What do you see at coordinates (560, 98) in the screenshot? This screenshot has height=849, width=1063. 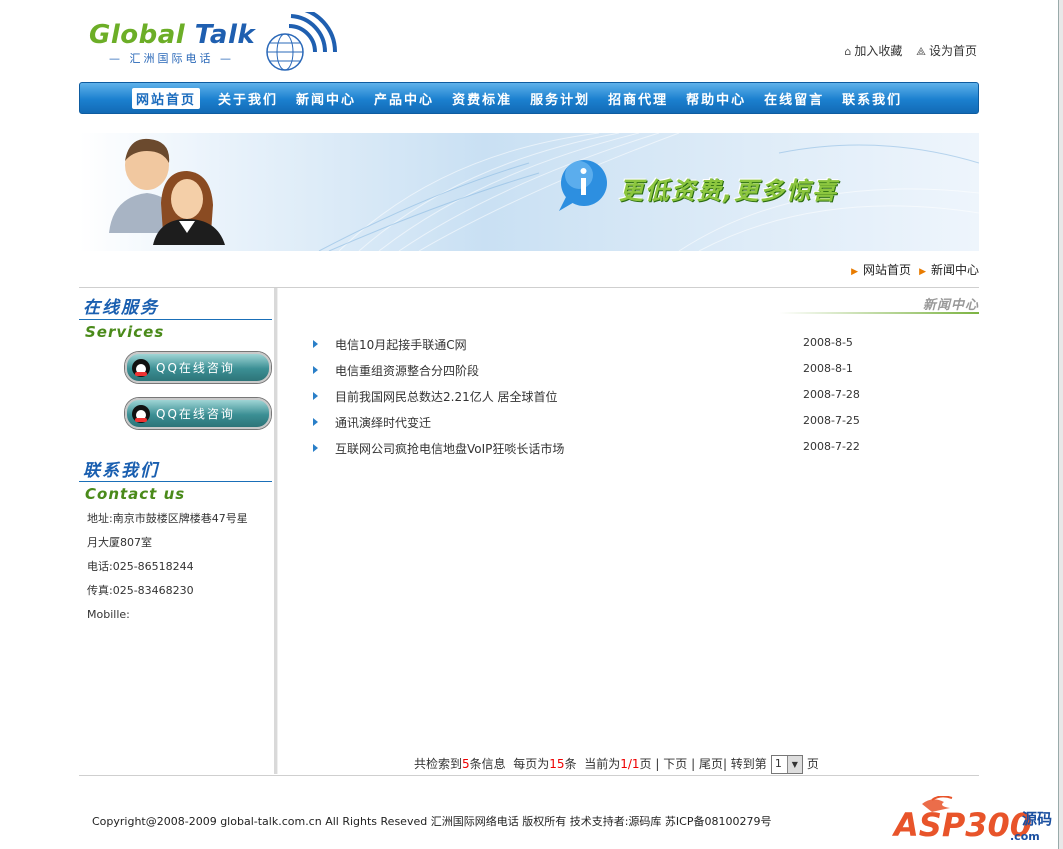 I see `nav-item-service-plans: 服务计划` at bounding box center [560, 98].